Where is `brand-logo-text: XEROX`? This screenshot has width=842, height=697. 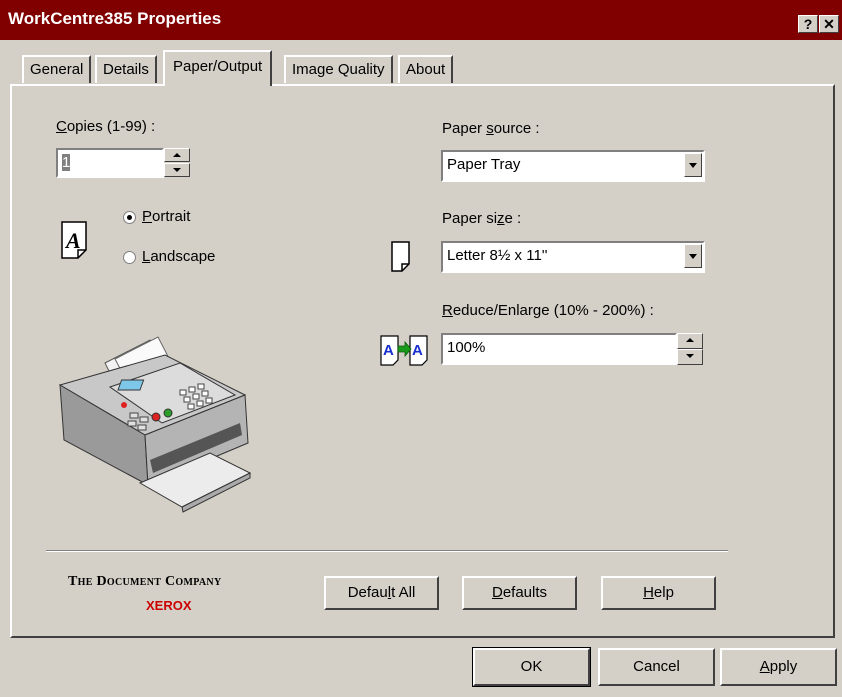
brand-logo-text: XEROX is located at coordinates (169, 605).